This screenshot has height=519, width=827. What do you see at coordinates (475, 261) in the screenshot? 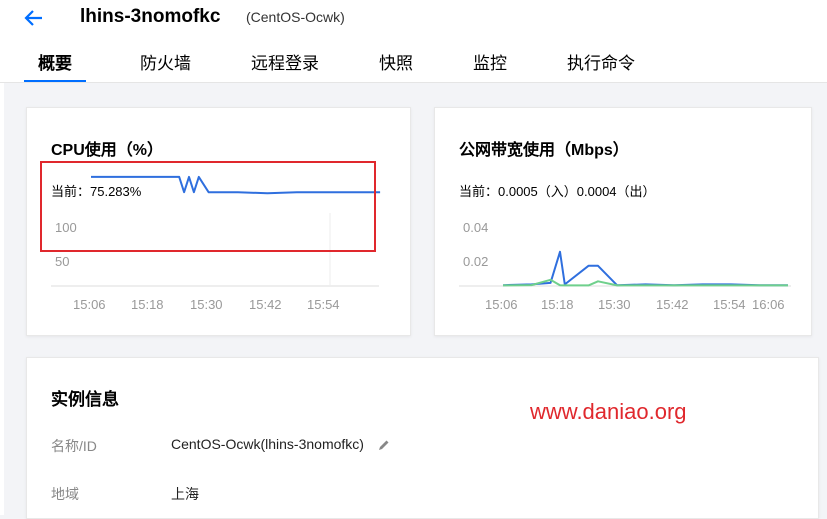
I see `bw-y-tick-0.02: 0.02` at bounding box center [475, 261].